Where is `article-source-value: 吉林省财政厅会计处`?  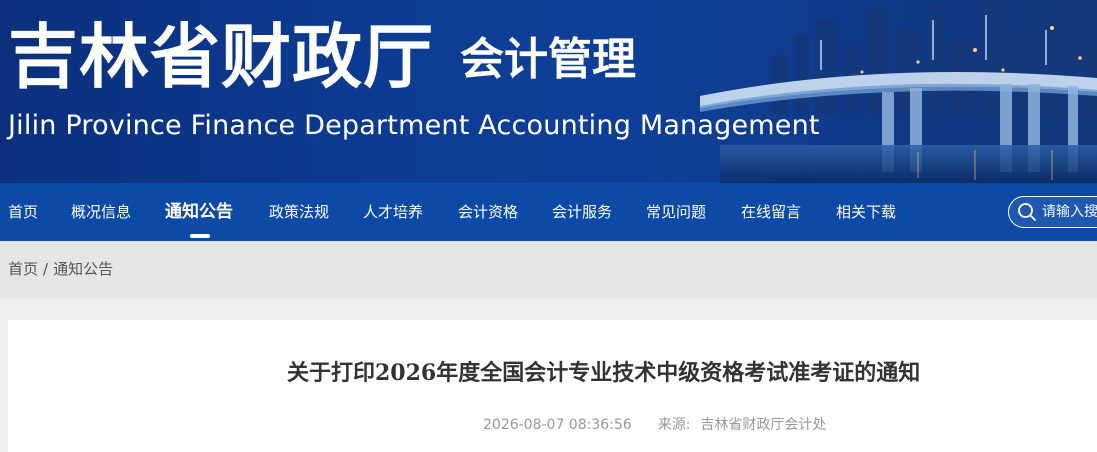
article-source-value: 吉林省财政厅会计处 is located at coordinates (763, 425).